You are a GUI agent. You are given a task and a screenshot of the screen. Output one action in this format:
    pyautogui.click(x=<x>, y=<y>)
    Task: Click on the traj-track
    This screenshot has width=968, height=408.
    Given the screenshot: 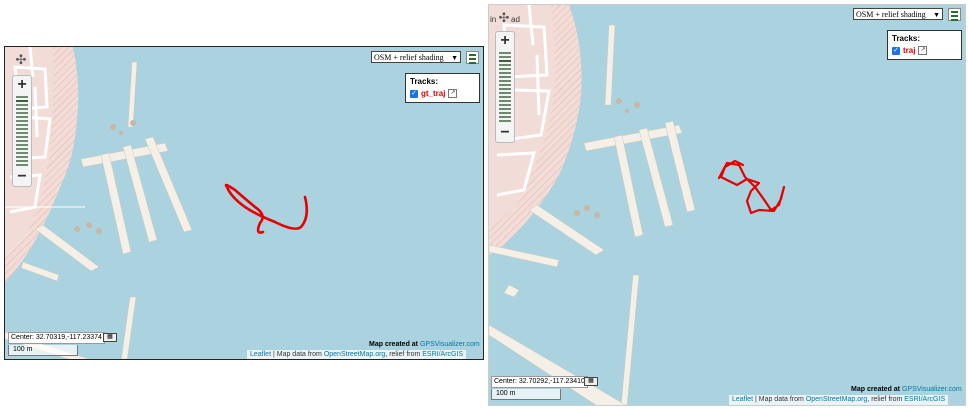 What is the action you would take?
    pyautogui.click(x=751, y=187)
    